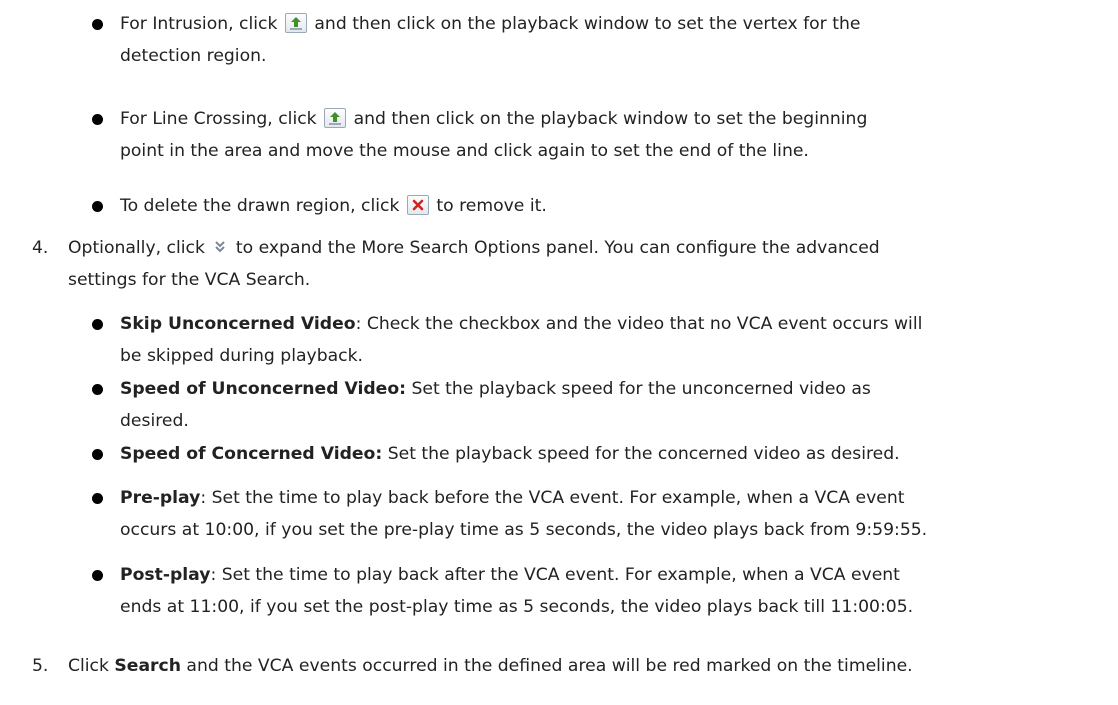 The height and width of the screenshot is (705, 1118). What do you see at coordinates (193, 56) in the screenshot?
I see `intrusion-text-line2: detection region.` at bounding box center [193, 56].